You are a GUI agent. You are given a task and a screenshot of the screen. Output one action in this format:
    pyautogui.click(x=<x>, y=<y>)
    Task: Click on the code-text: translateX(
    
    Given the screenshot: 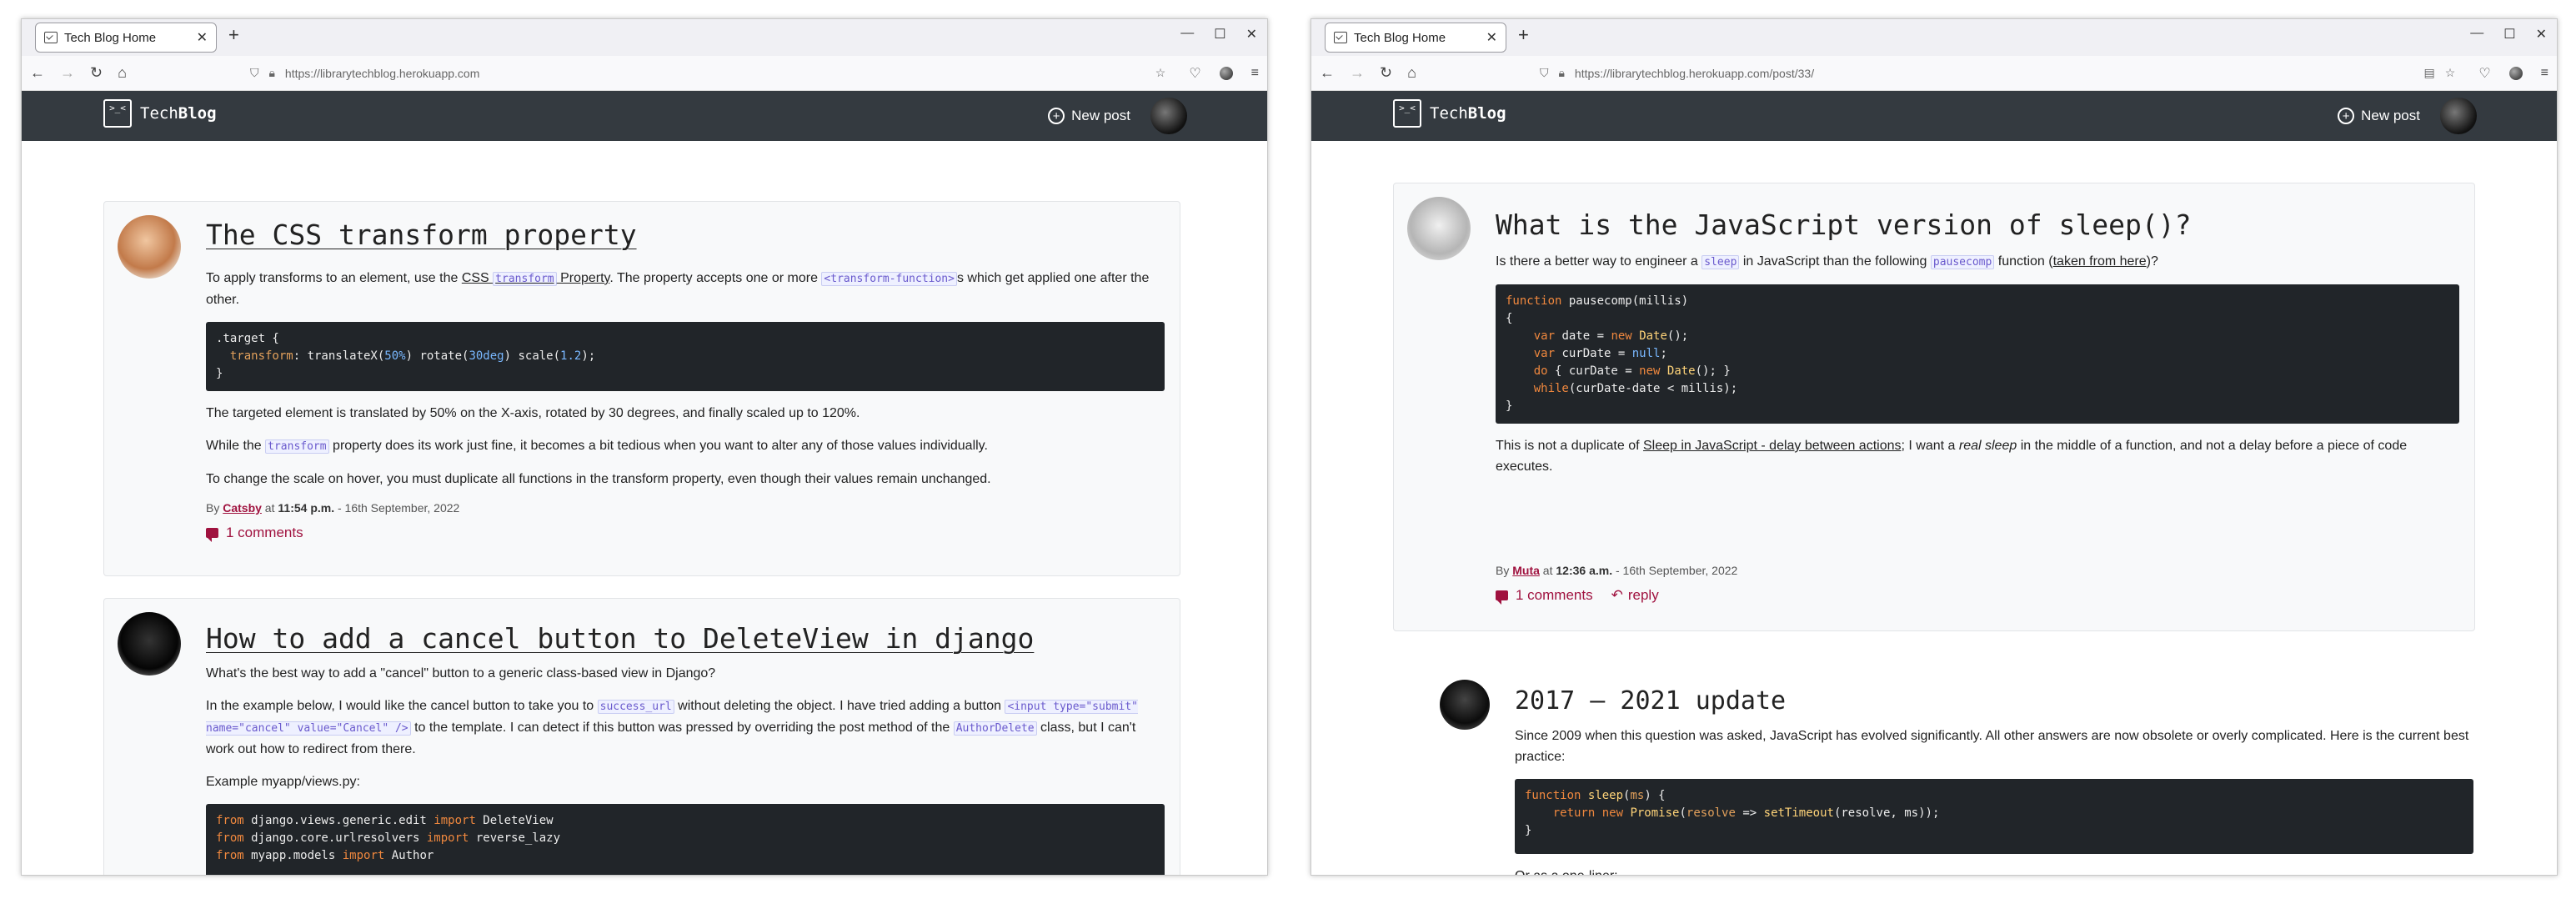 What is the action you would take?
    pyautogui.click(x=346, y=356)
    